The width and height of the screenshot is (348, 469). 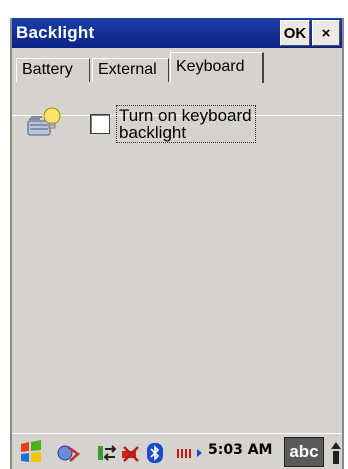 What do you see at coordinates (53, 70) in the screenshot?
I see `tab-battery: Battery` at bounding box center [53, 70].